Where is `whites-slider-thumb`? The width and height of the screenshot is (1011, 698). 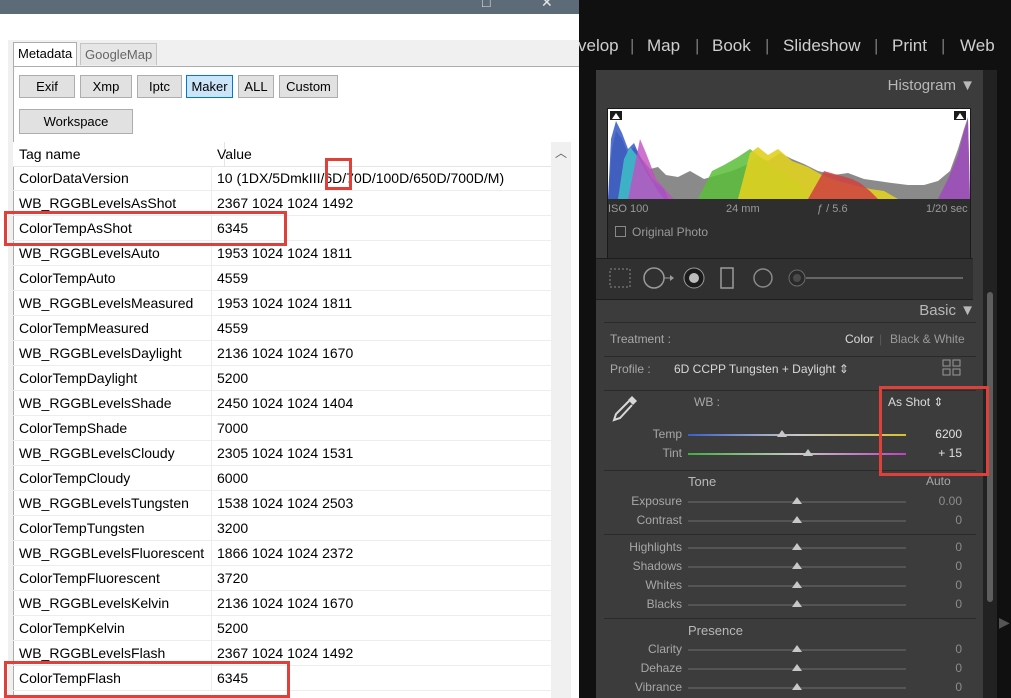 whites-slider-thumb is located at coordinates (797, 584).